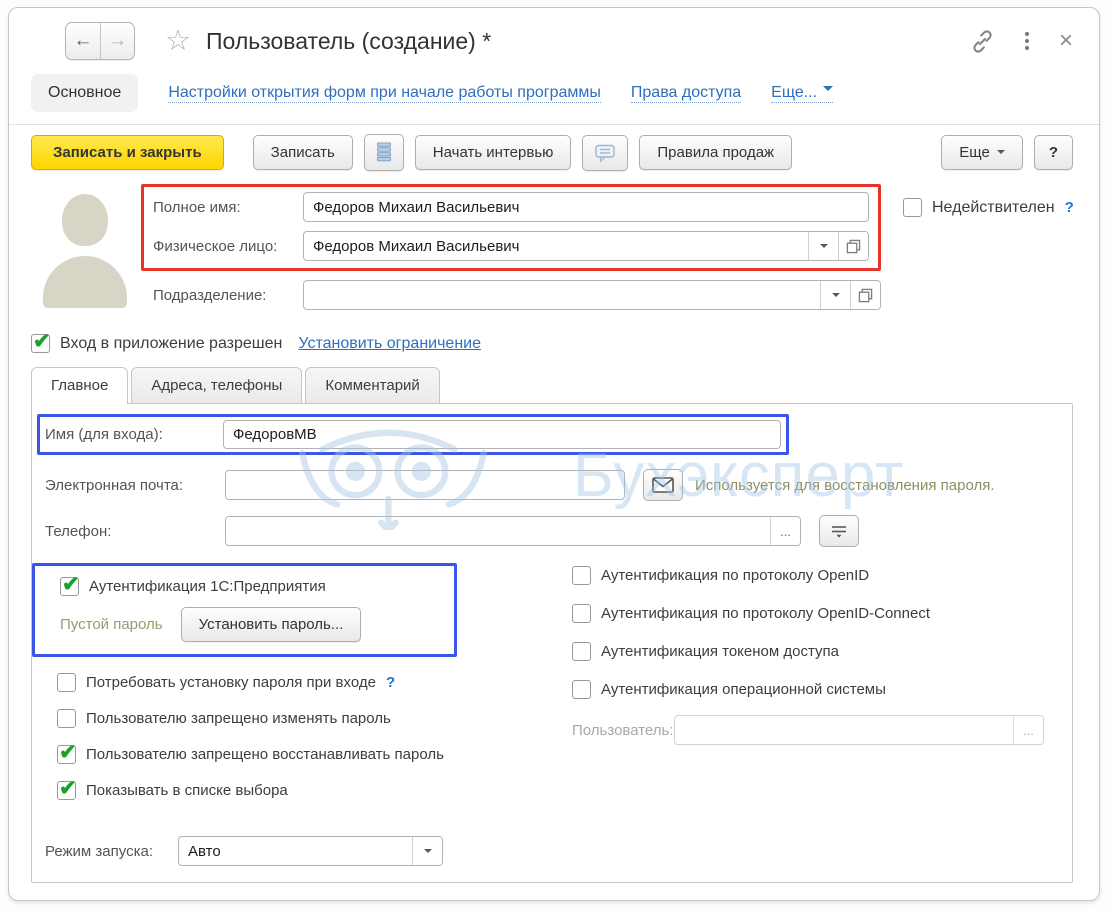  I want to click on openid-label: Аутентификация по протоколу OpenID, so click(735, 575).